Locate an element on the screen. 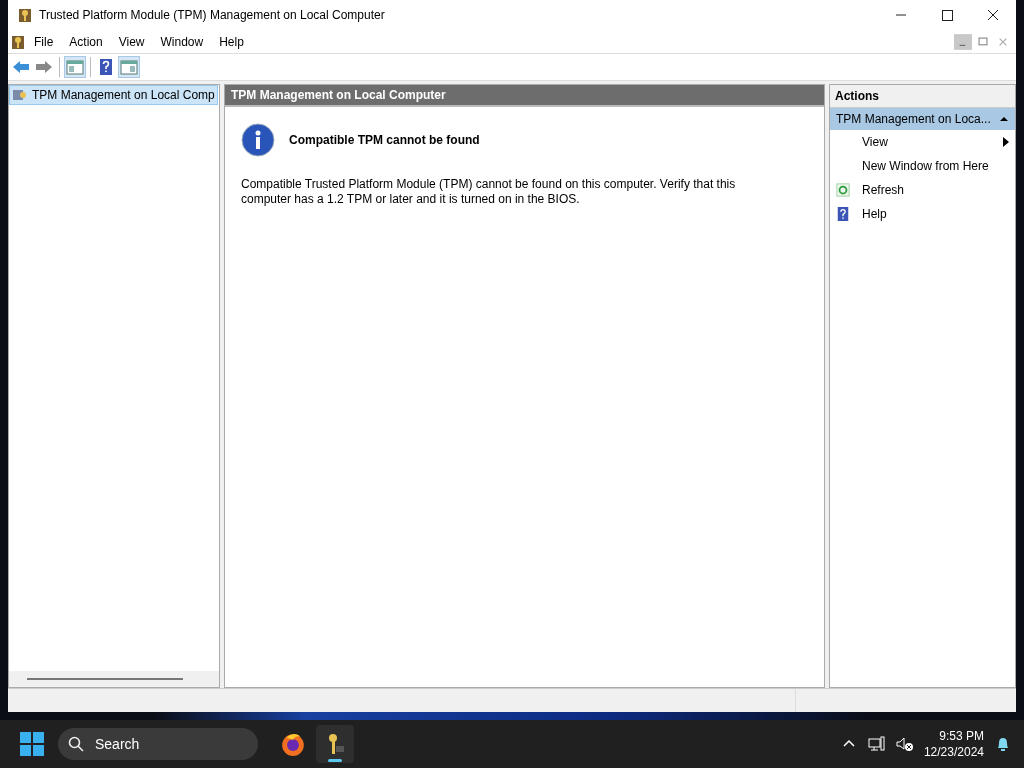 This screenshot has height=768, width=1024. submenu-arrow-icon is located at coordinates (1006, 142).